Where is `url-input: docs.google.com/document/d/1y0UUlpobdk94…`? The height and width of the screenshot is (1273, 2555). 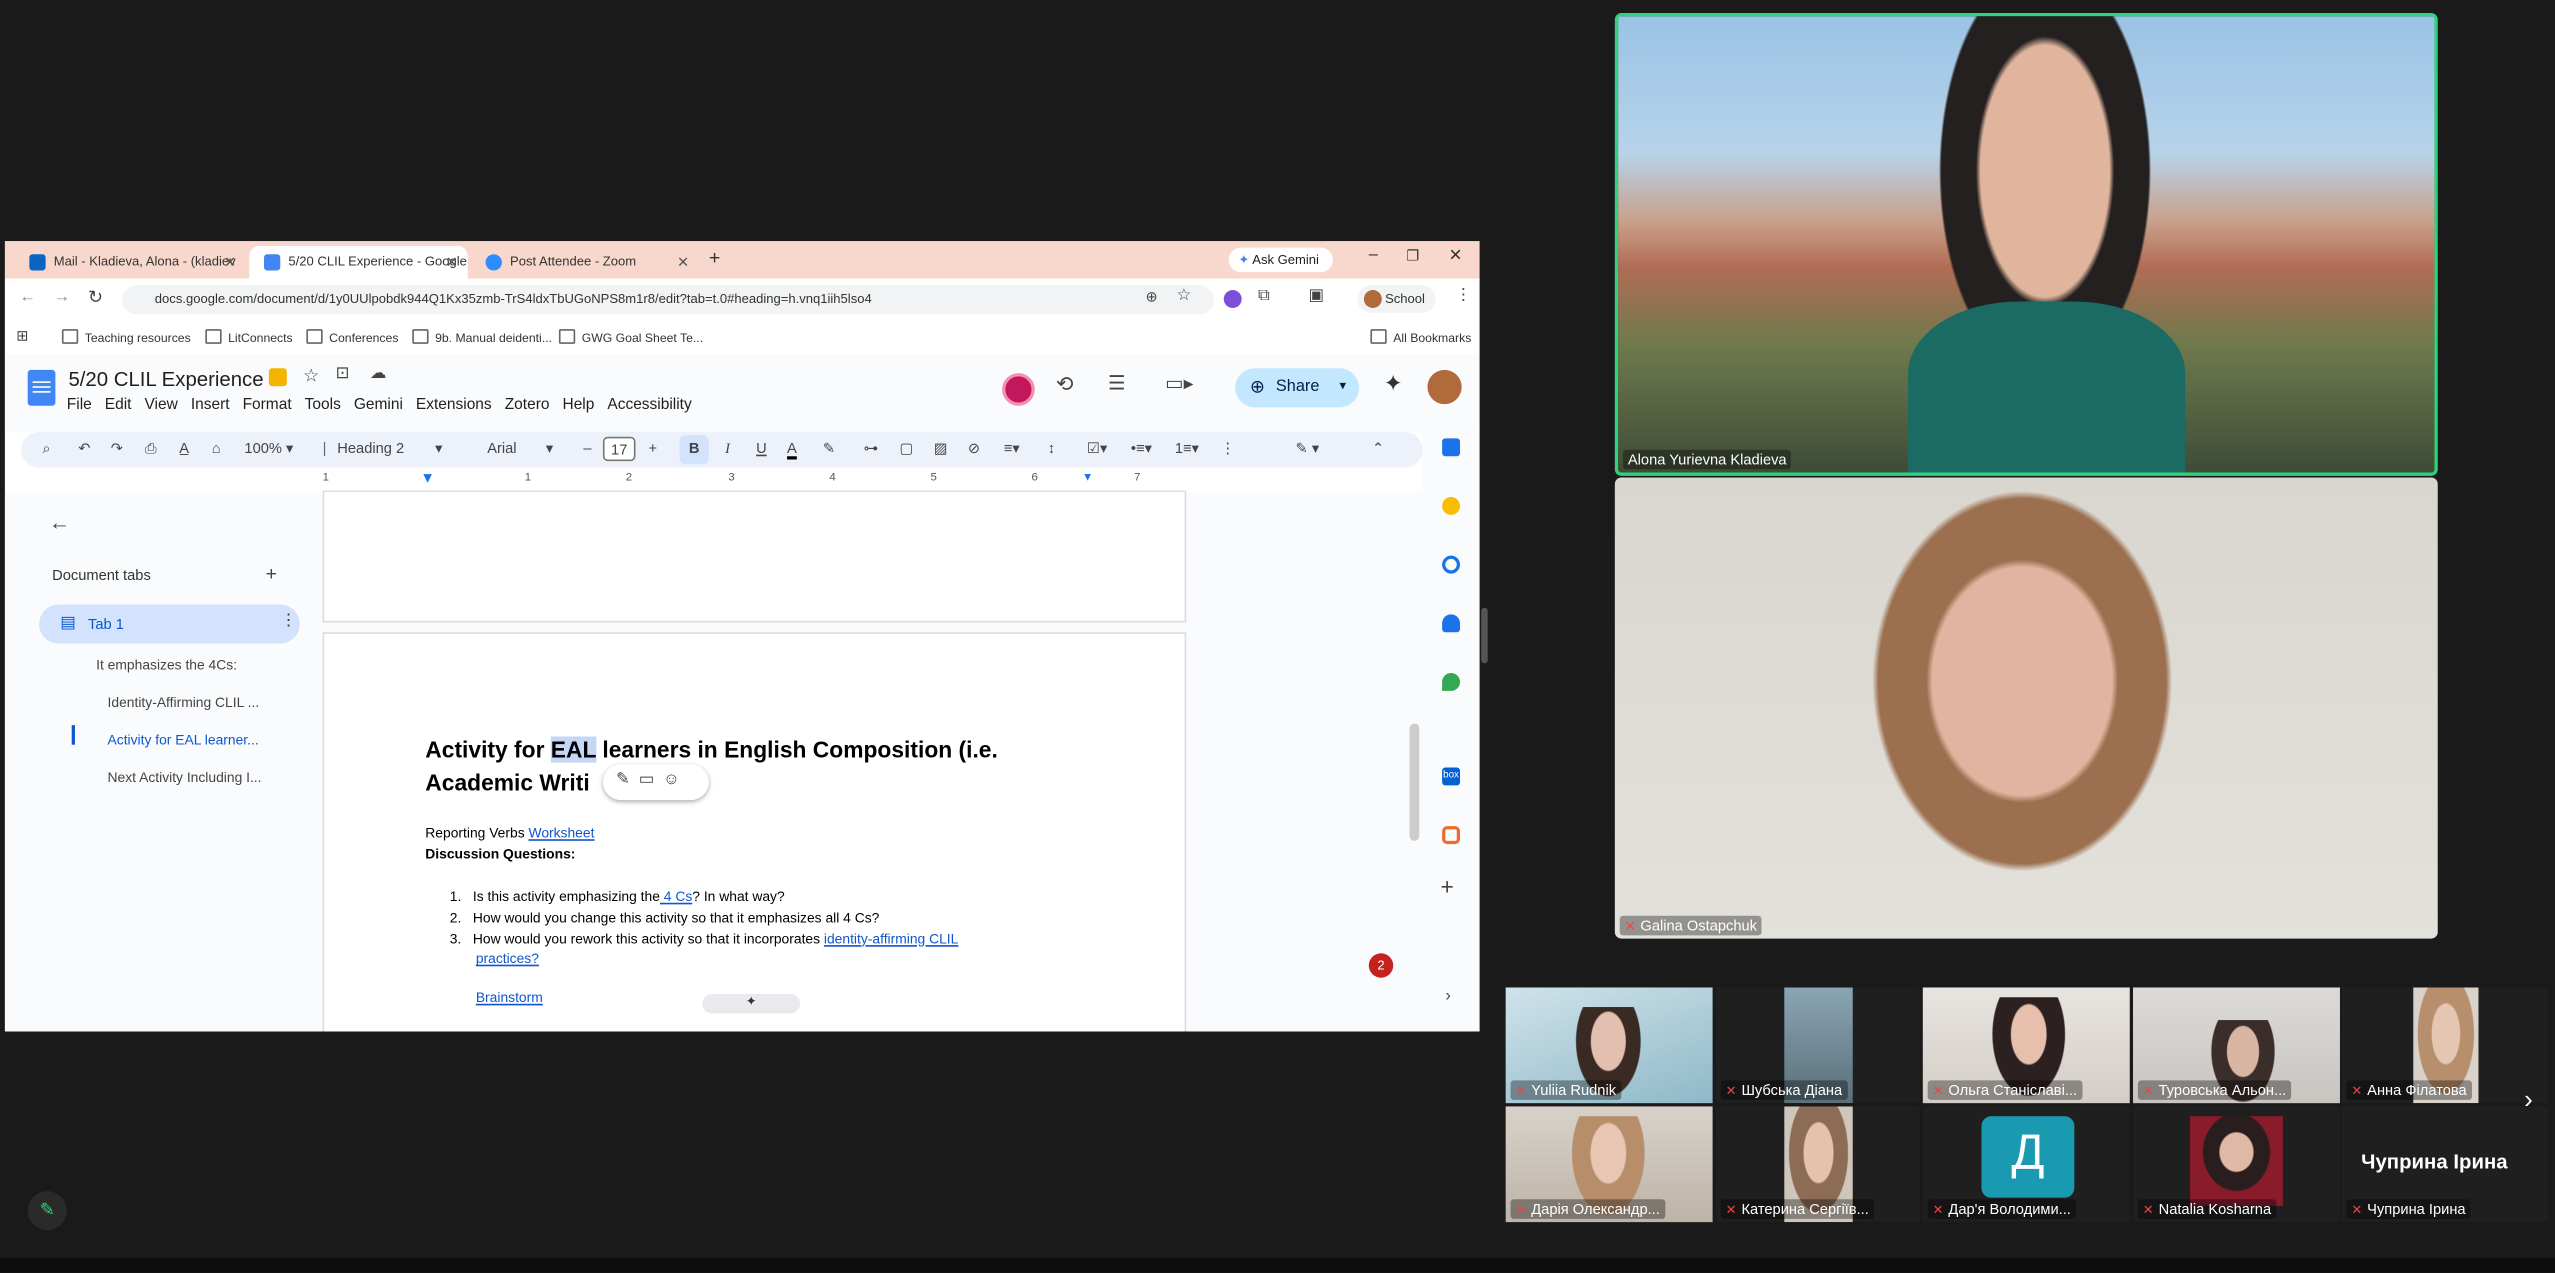 url-input: docs.google.com/document/d/1y0UUlpobdk94… is located at coordinates (668, 300).